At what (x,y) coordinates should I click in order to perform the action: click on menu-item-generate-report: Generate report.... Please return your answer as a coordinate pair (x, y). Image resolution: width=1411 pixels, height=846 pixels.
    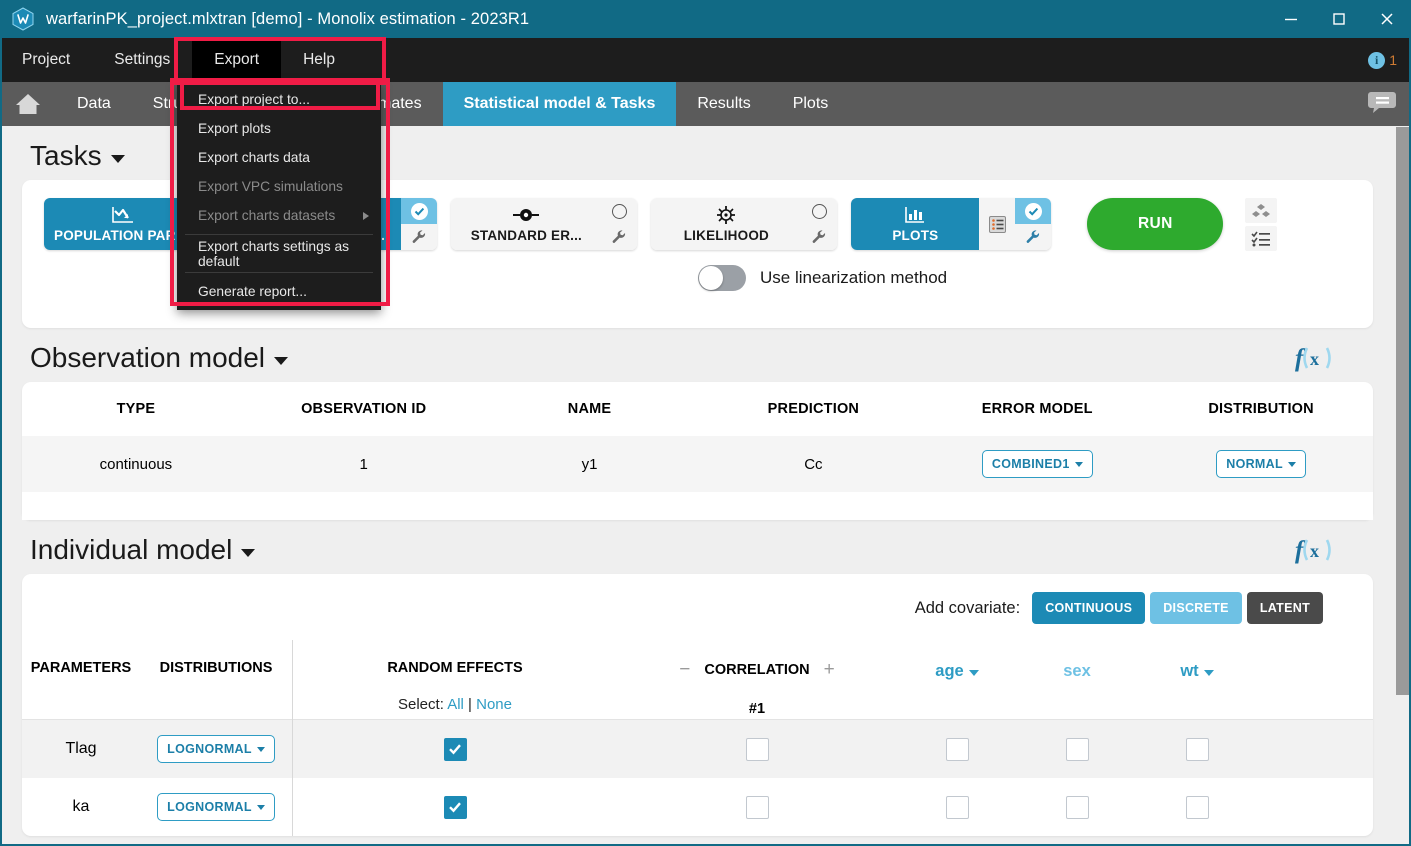
    Looking at the image, I should click on (279, 291).